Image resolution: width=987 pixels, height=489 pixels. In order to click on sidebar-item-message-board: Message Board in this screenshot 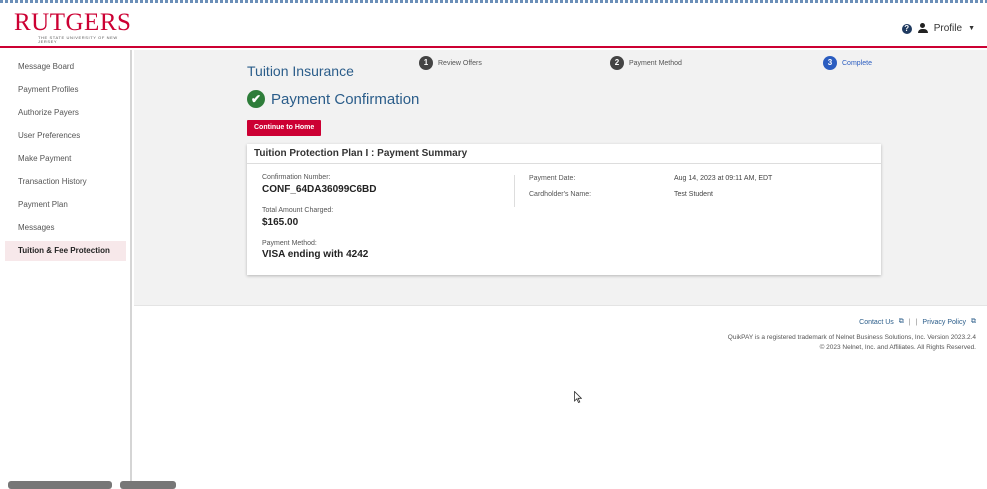, I will do `click(65, 67)`.